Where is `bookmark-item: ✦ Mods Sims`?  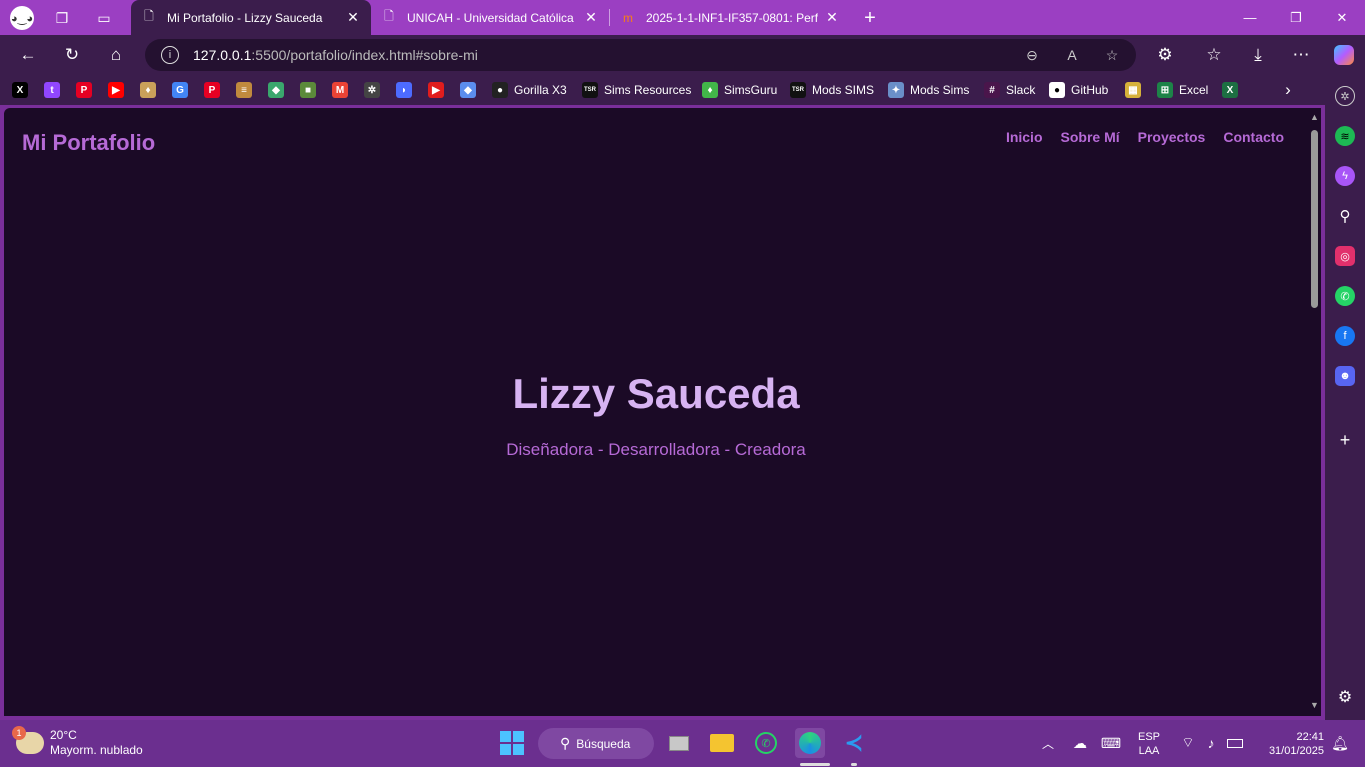 bookmark-item: ✦ Mods Sims is located at coordinates (928, 90).